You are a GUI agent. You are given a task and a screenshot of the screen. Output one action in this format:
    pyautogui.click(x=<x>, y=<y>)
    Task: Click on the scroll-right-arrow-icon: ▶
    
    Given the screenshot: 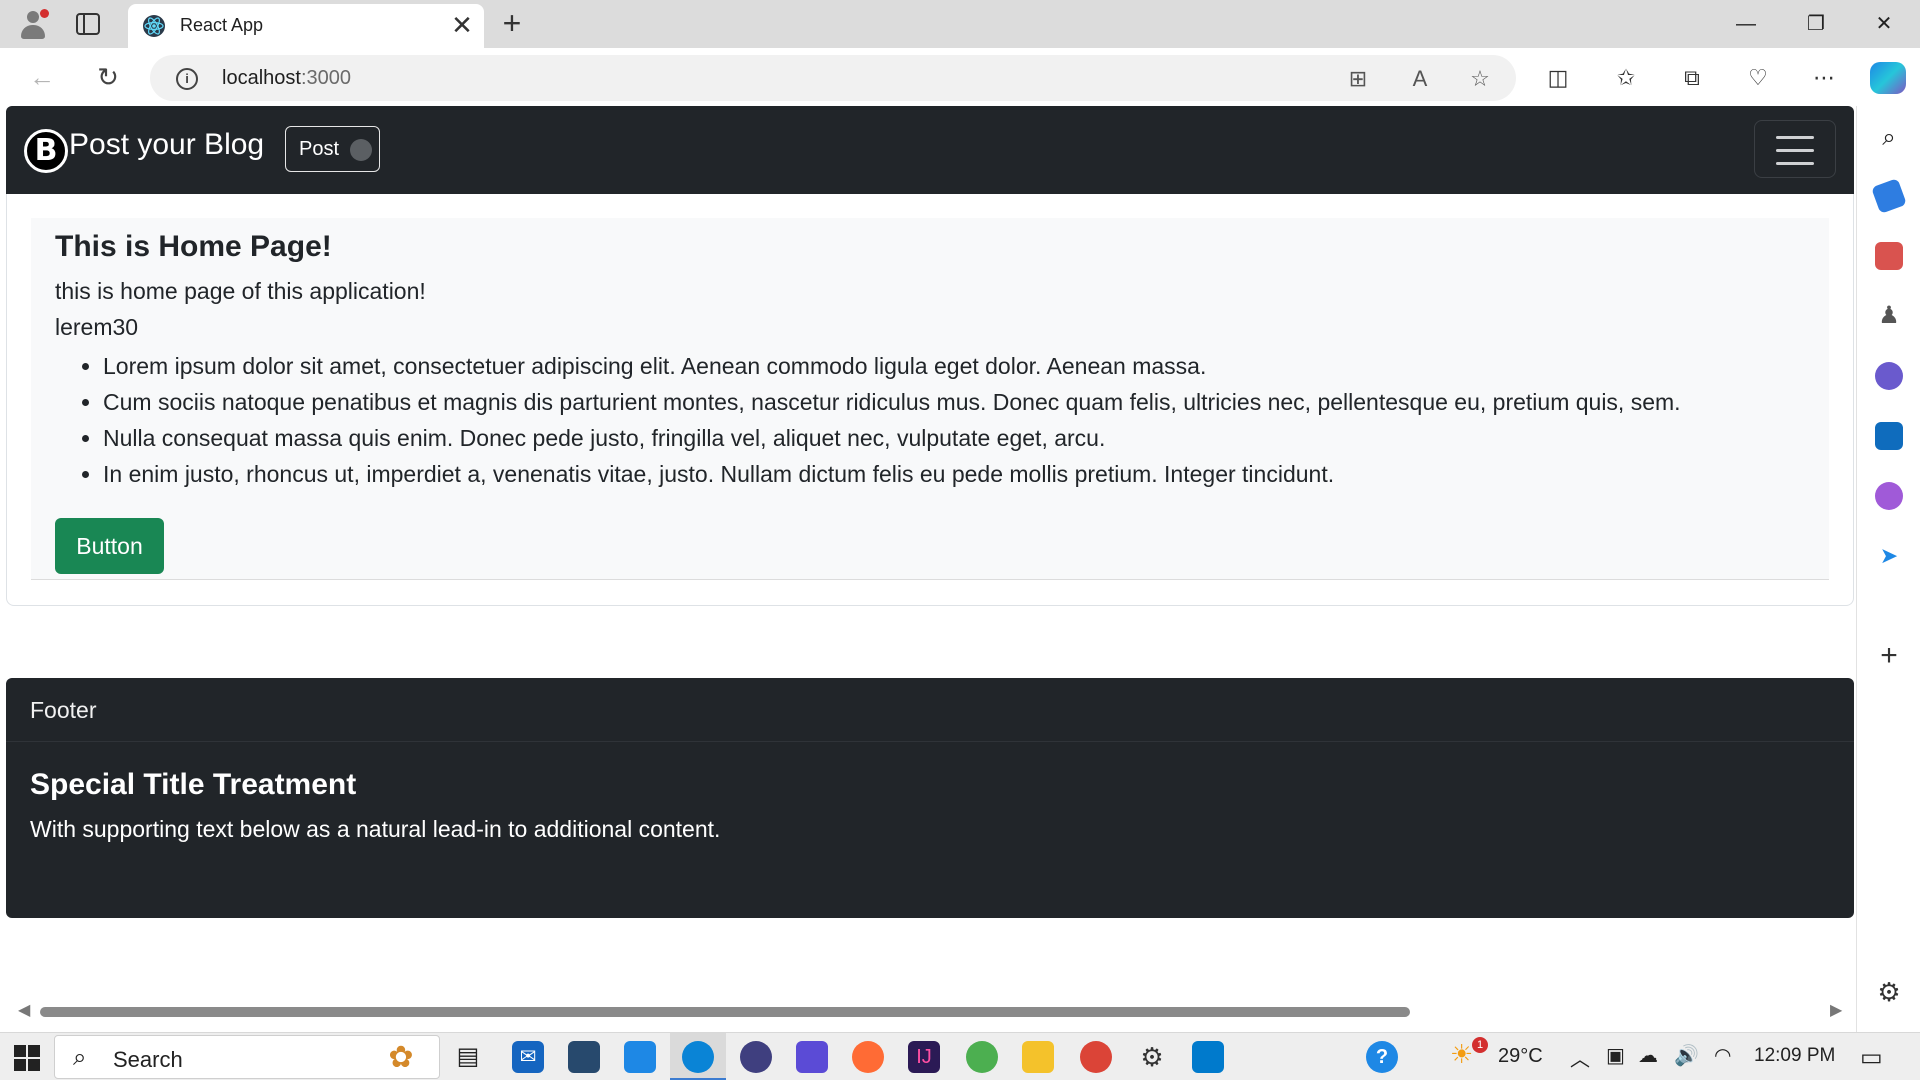 What is the action you would take?
    pyautogui.click(x=1836, y=1010)
    